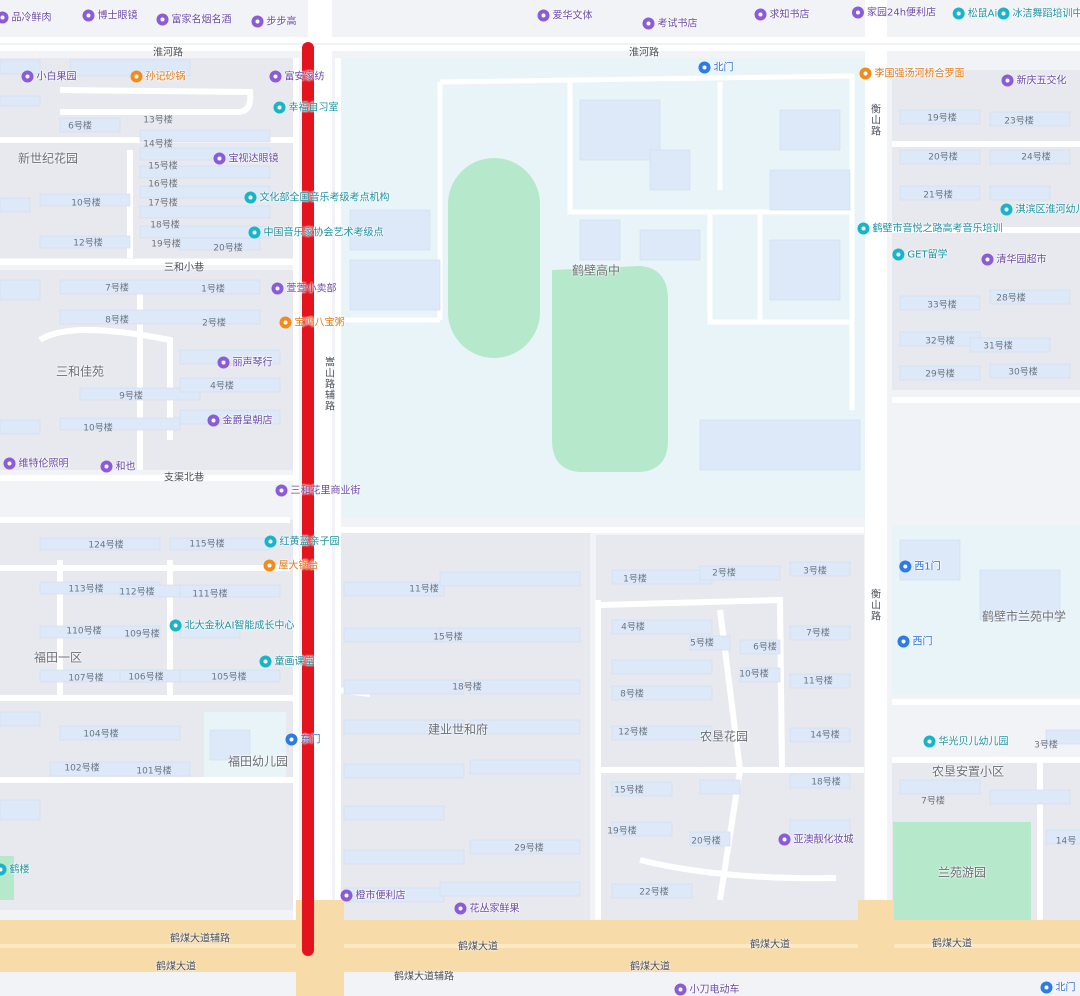 The image size is (1080, 996). I want to click on poi-marker: 松鼠Ai, so click(974, 12).